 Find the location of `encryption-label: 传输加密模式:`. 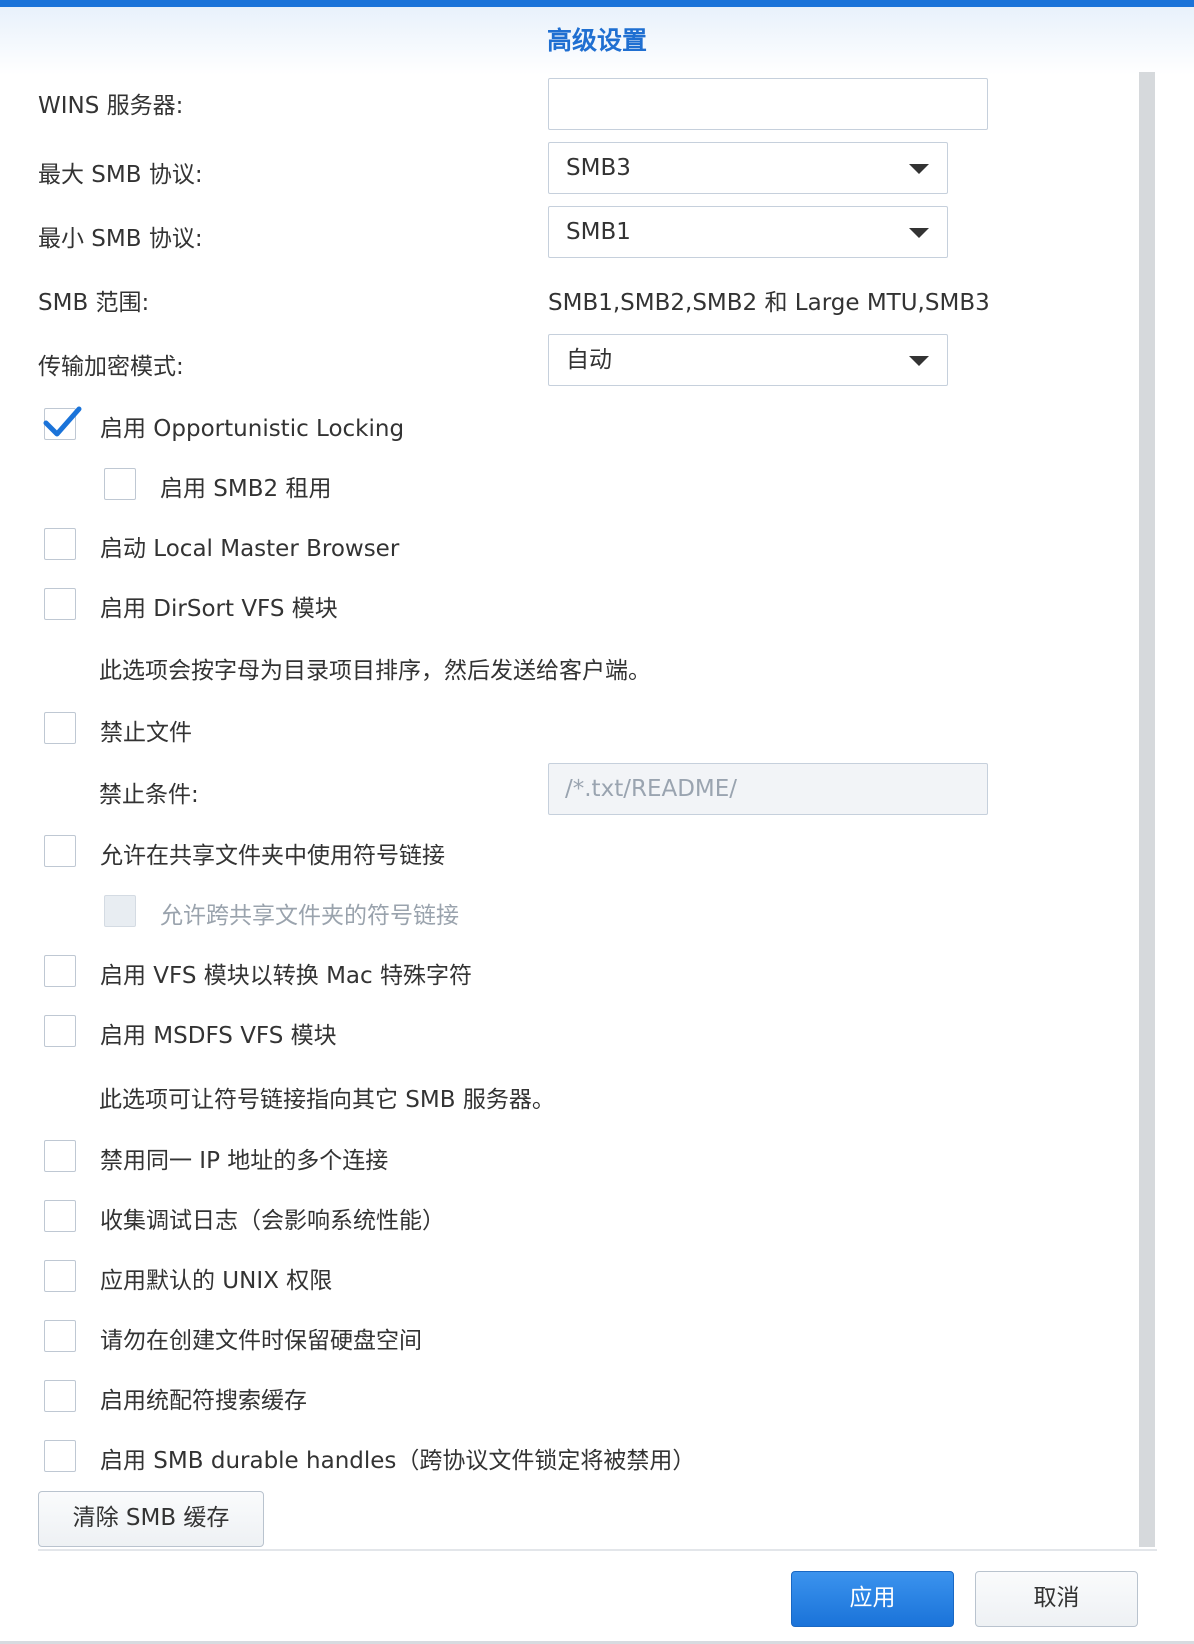

encryption-label: 传输加密模式: is located at coordinates (111, 367).